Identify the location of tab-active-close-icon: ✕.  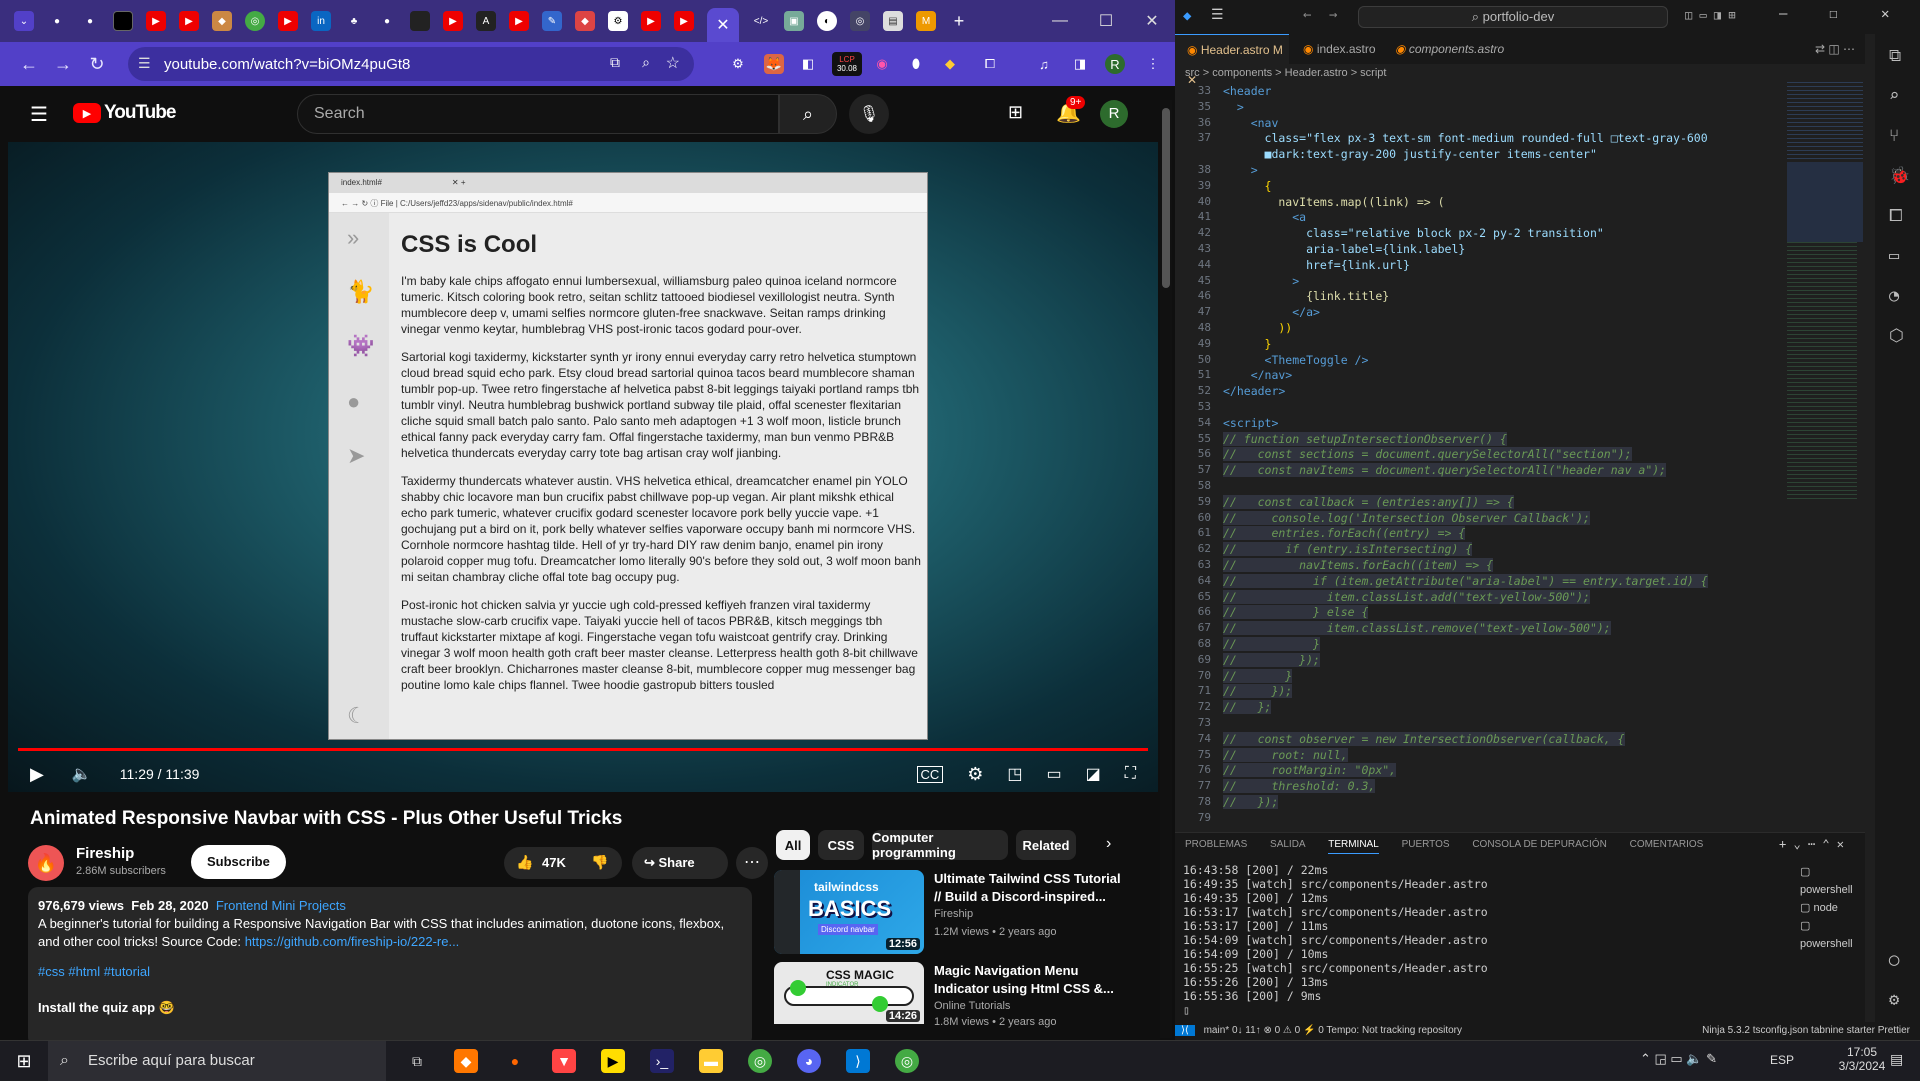
(723, 25).